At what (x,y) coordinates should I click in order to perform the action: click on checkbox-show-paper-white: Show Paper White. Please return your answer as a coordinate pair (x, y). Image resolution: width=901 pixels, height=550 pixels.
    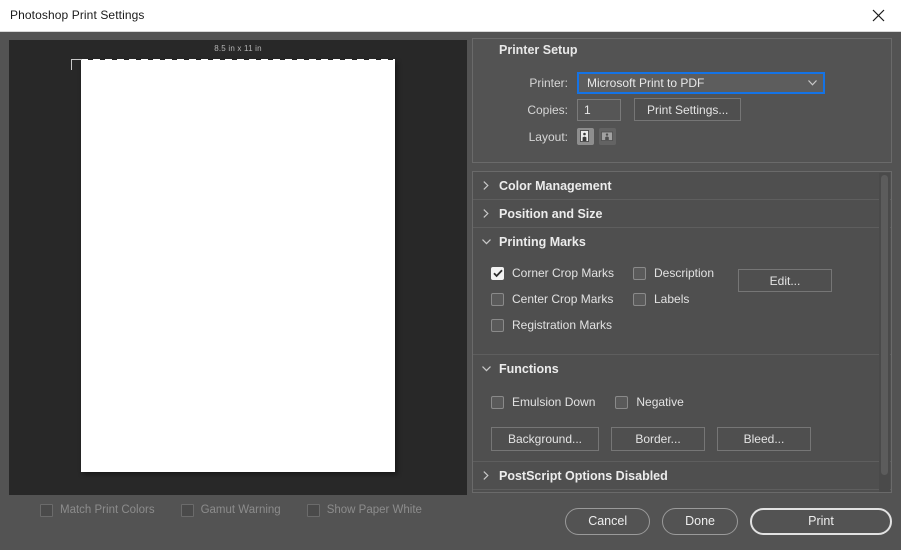
    Looking at the image, I should click on (364, 510).